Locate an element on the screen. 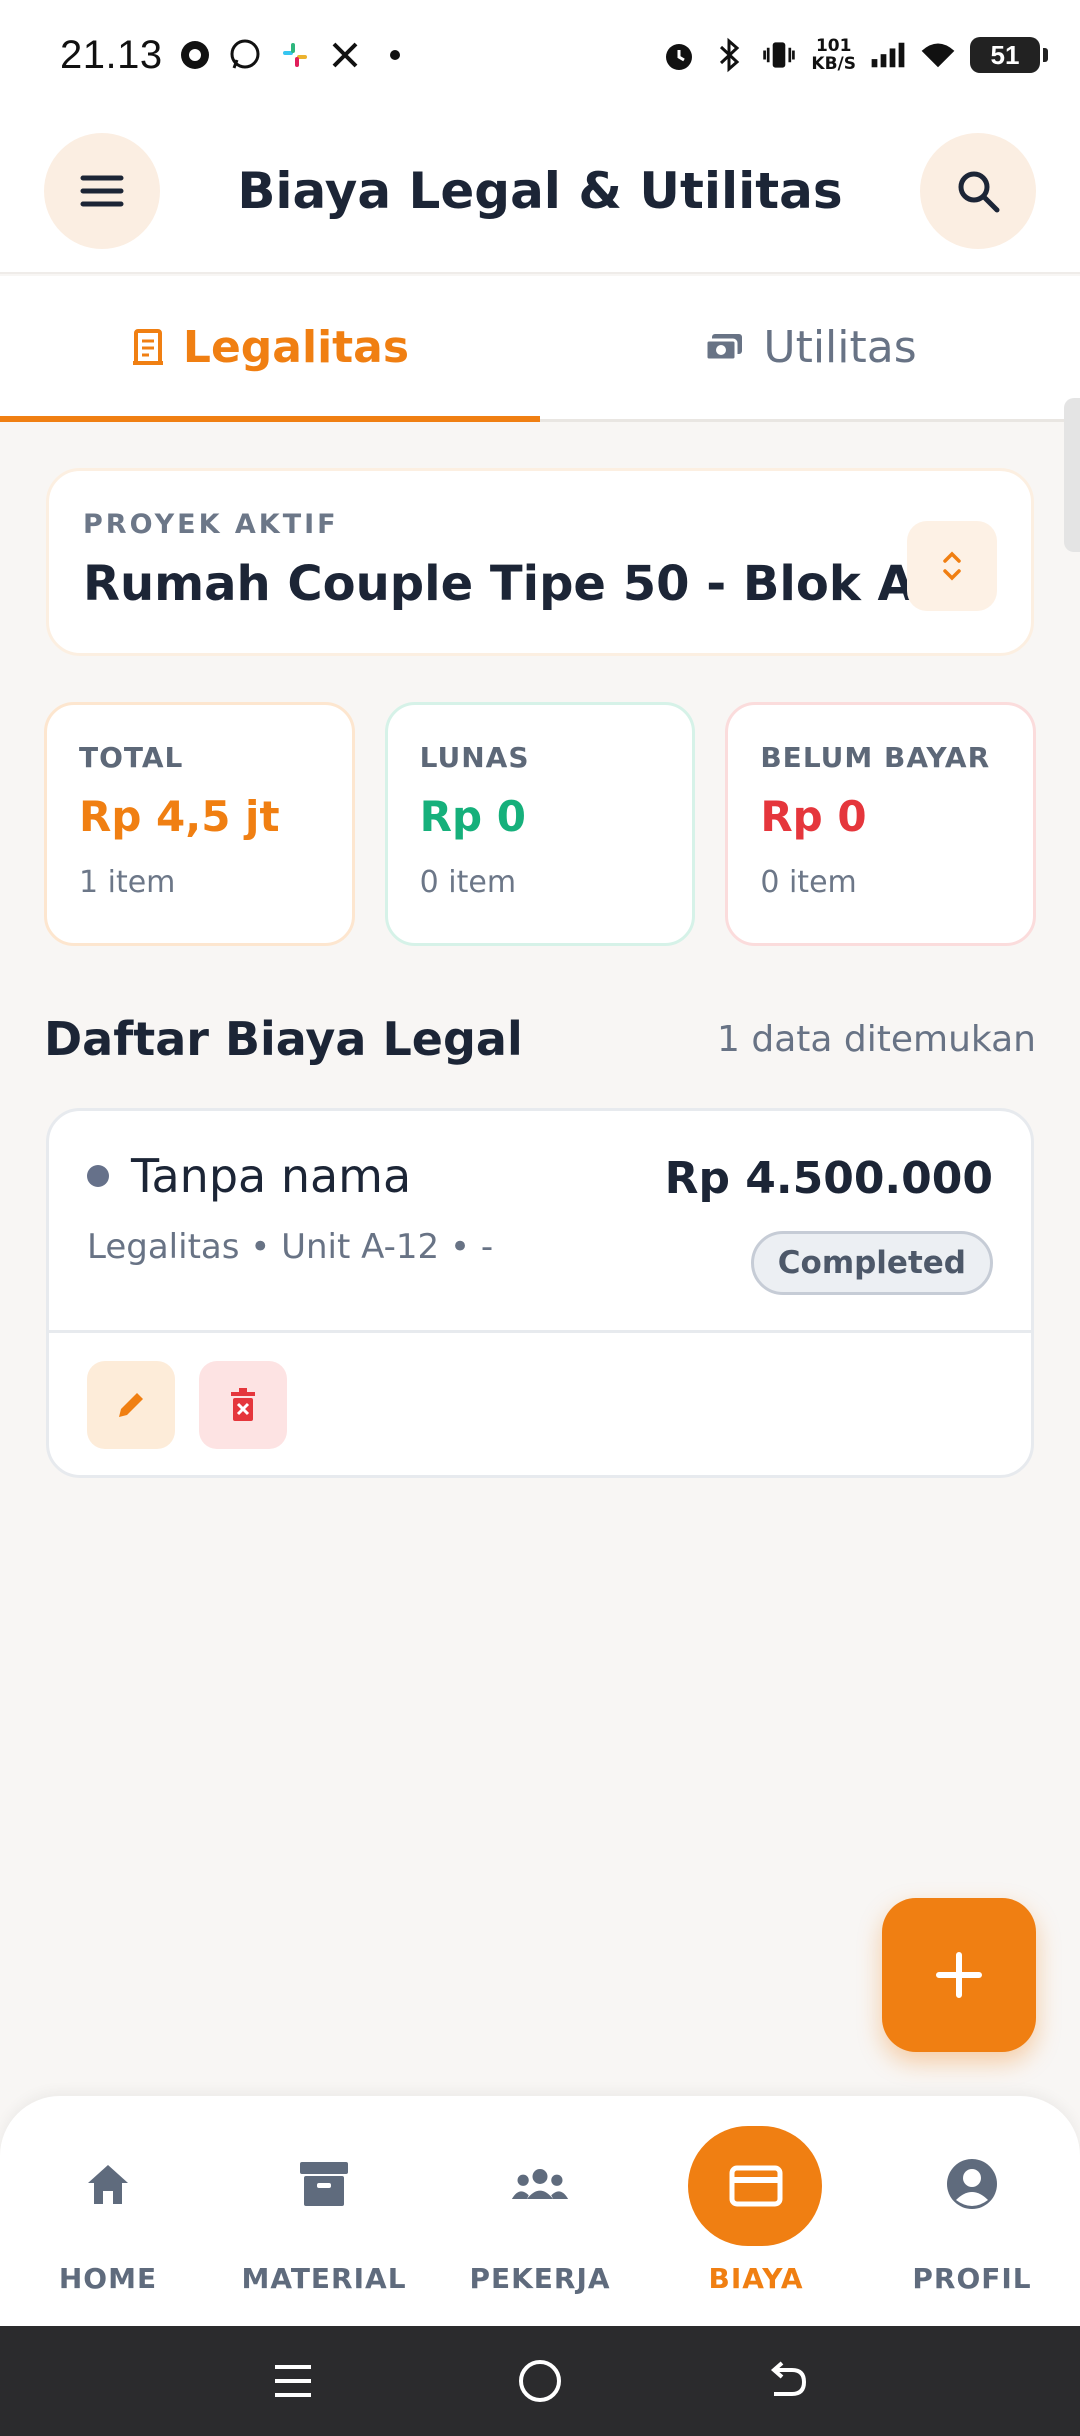  tab-legalitas: Legalitas is located at coordinates (270, 349).